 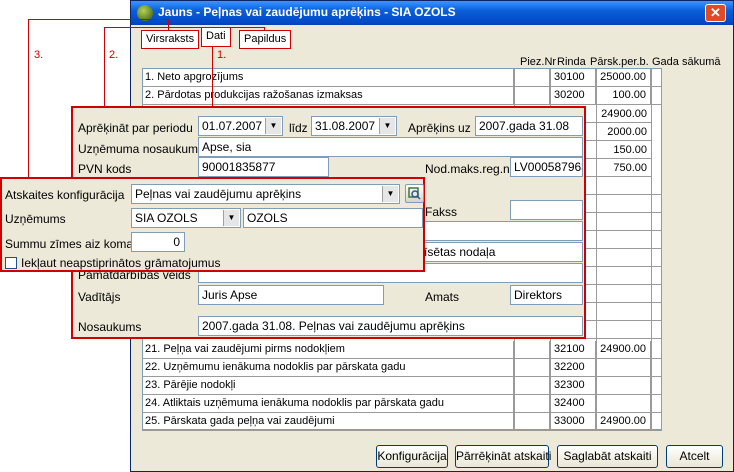 What do you see at coordinates (265, 194) in the screenshot?
I see `konfig-dropdown: Peļnas vai zaudējumu aprēķins ▼` at bounding box center [265, 194].